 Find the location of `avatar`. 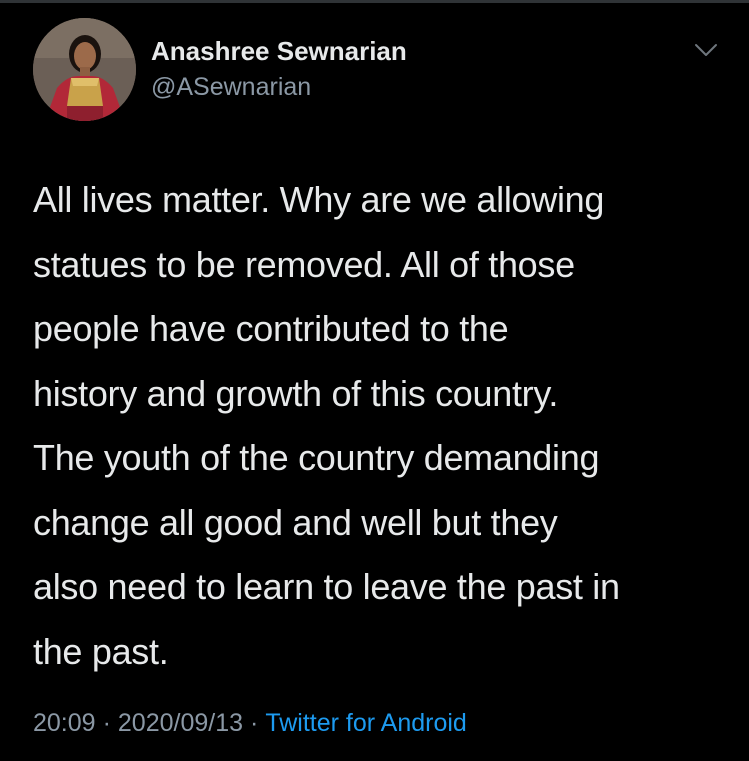

avatar is located at coordinates (84, 69).